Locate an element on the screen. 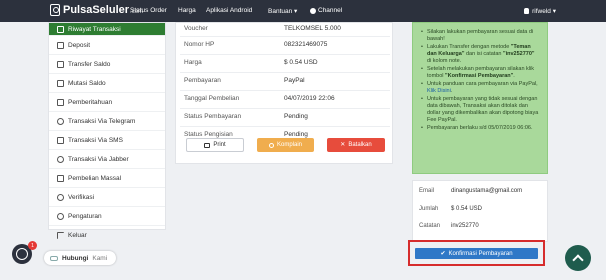  detail-row-pembayaran: Pembayaran PayPal is located at coordinates (286, 80).